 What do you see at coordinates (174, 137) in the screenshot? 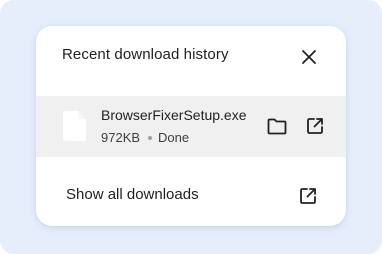
I see `download-status: Done` at bounding box center [174, 137].